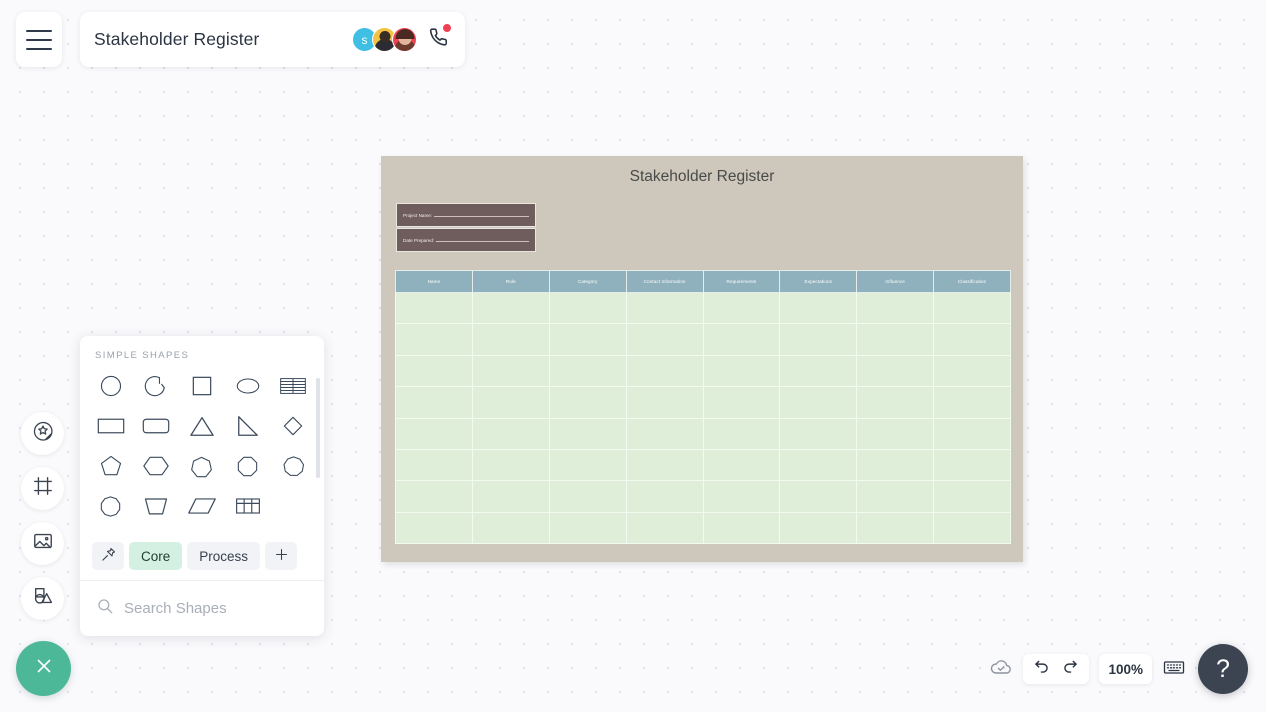 This screenshot has width=1266, height=712. What do you see at coordinates (466, 240) in the screenshot?
I see `date-prepared-field: Date Prepared:` at bounding box center [466, 240].